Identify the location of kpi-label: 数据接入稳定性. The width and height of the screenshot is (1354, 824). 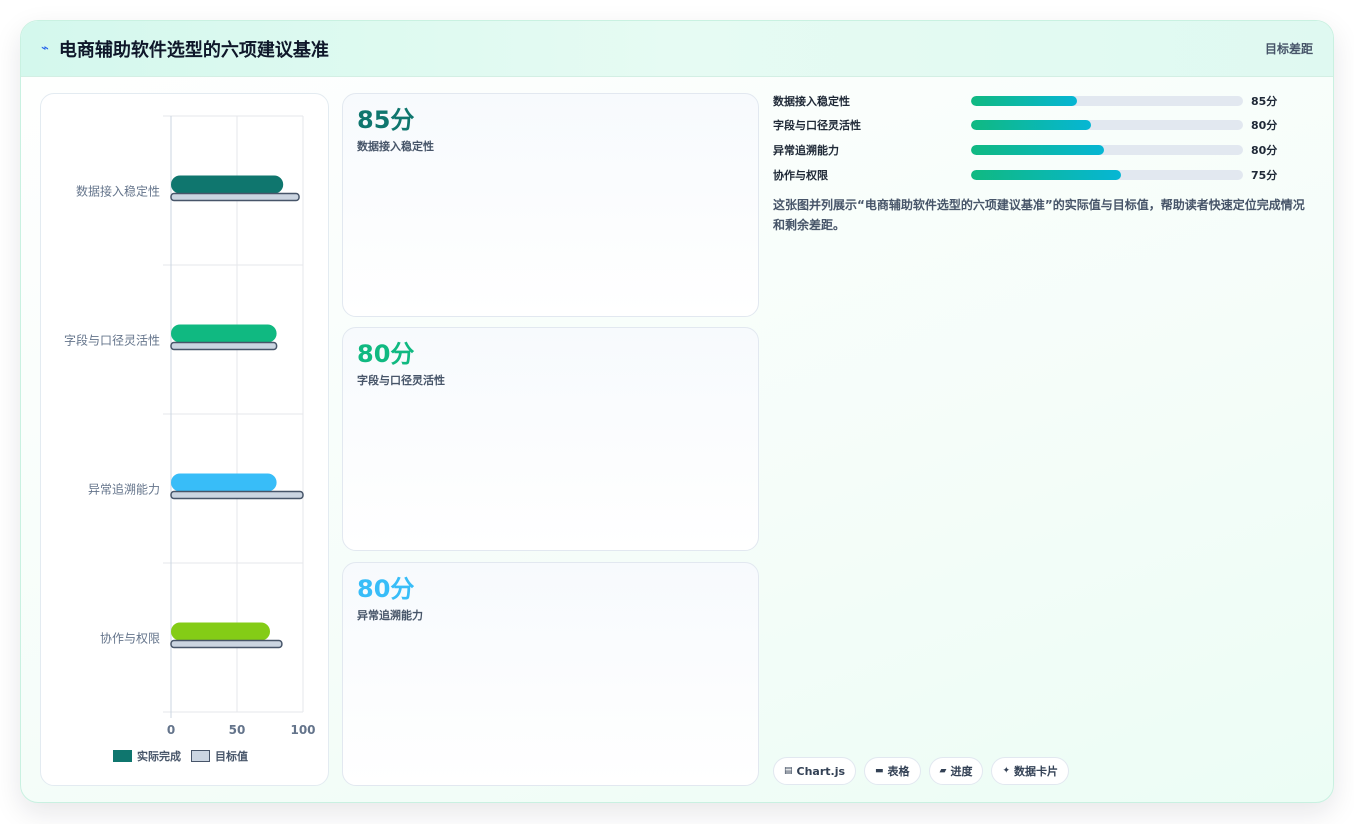
(395, 146).